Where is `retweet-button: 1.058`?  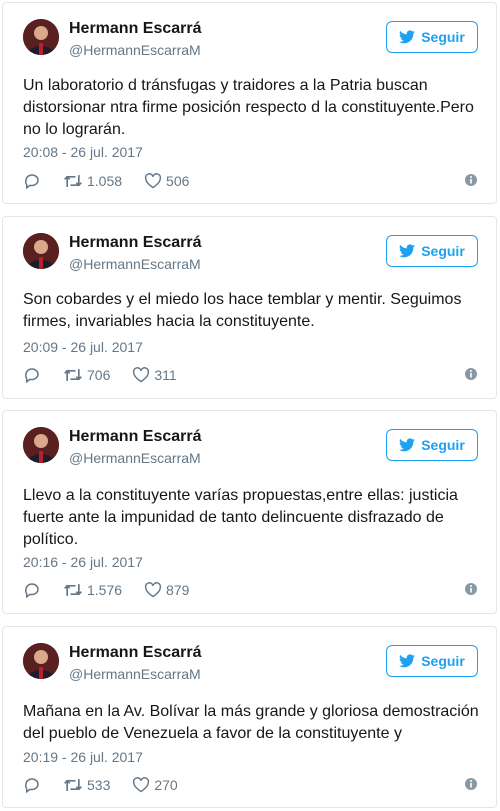
retweet-button: 1.058 is located at coordinates (92, 181).